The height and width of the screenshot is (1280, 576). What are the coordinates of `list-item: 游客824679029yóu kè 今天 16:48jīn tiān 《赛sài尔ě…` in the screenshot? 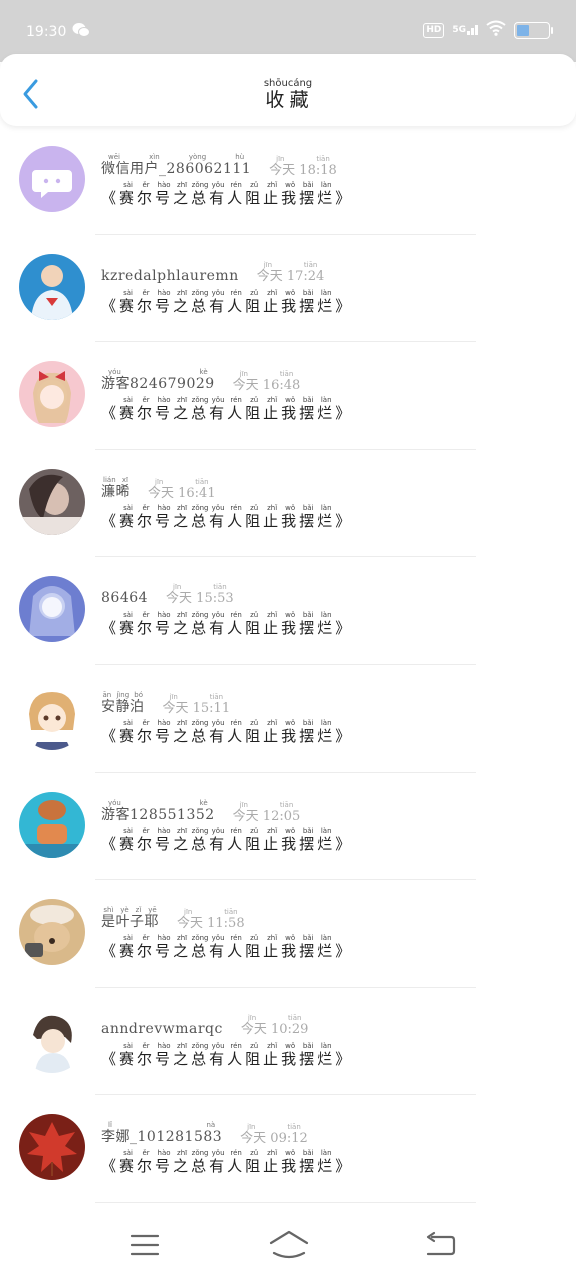 It's located at (288, 396).